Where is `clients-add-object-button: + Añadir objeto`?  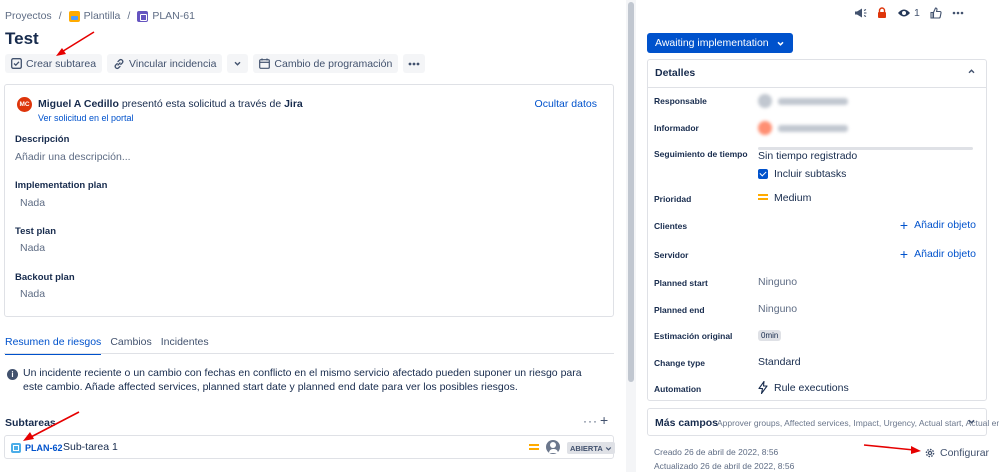
clients-add-object-button: + Añadir objeto is located at coordinates (938, 225).